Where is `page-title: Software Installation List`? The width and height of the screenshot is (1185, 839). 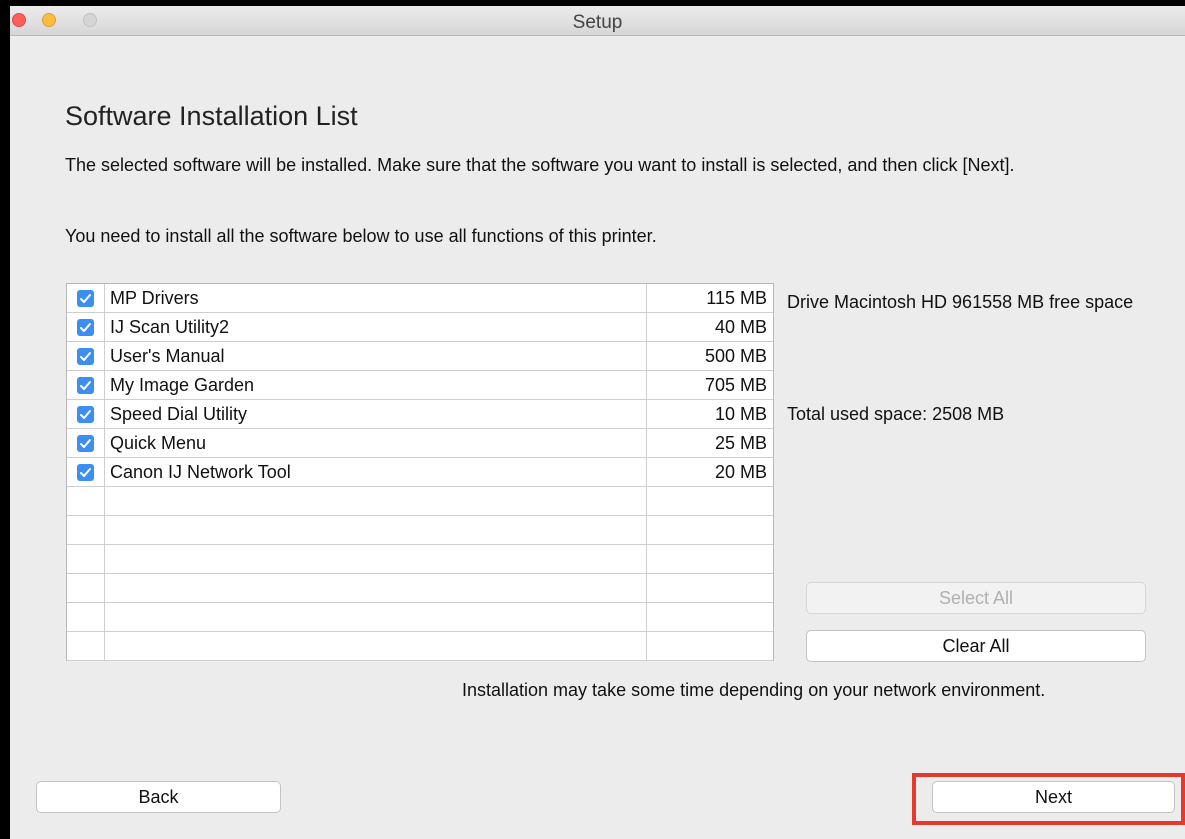
page-title: Software Installation List is located at coordinates (211, 116).